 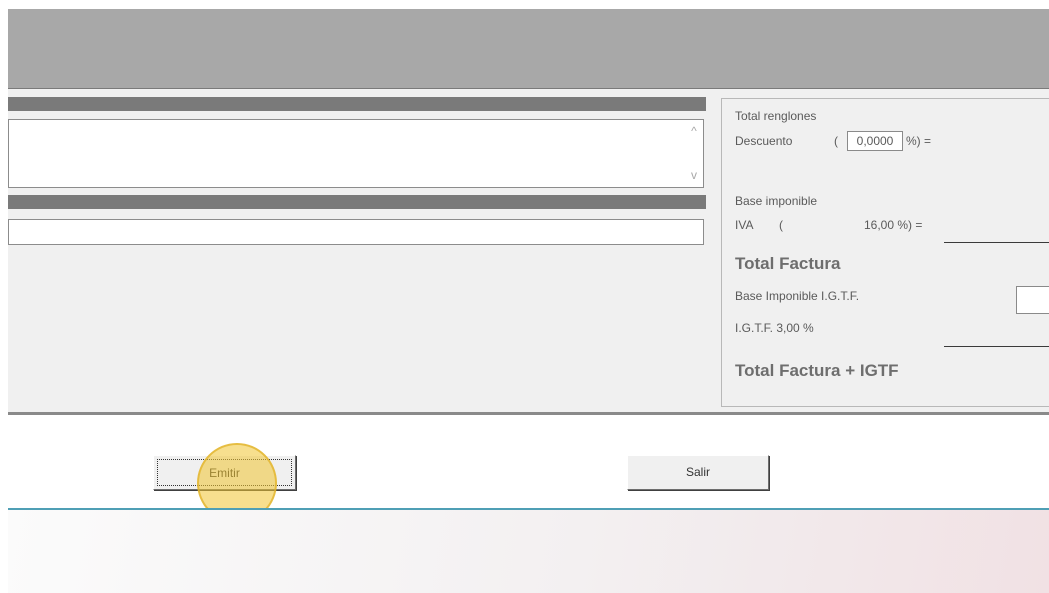 What do you see at coordinates (996, 242) in the screenshot?
I see `iva-total-underline` at bounding box center [996, 242].